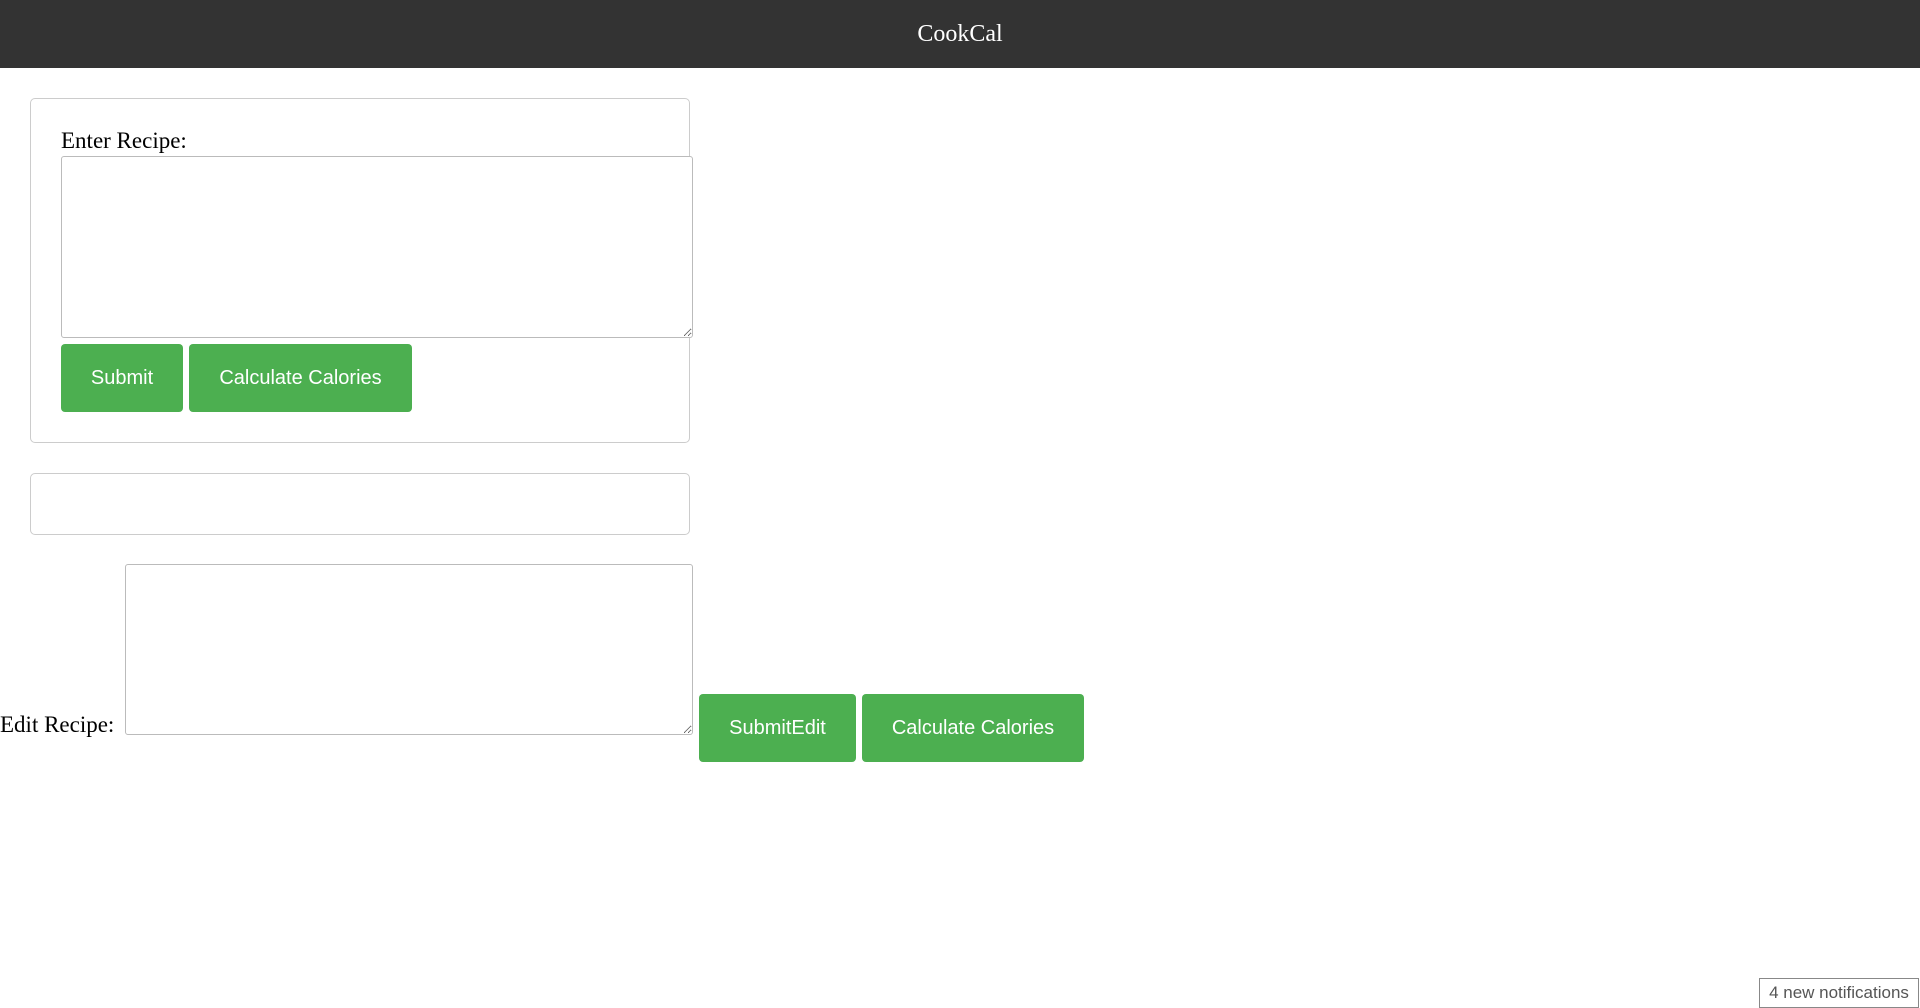  I want to click on app-title: CookCal, so click(960, 33).